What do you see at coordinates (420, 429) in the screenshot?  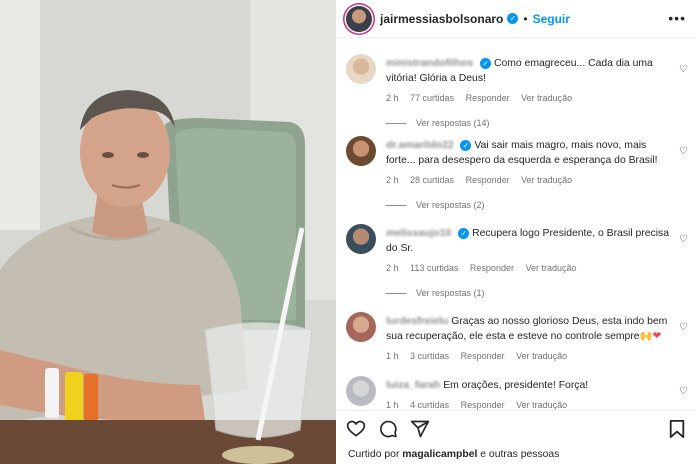 I see `share-icon` at bounding box center [420, 429].